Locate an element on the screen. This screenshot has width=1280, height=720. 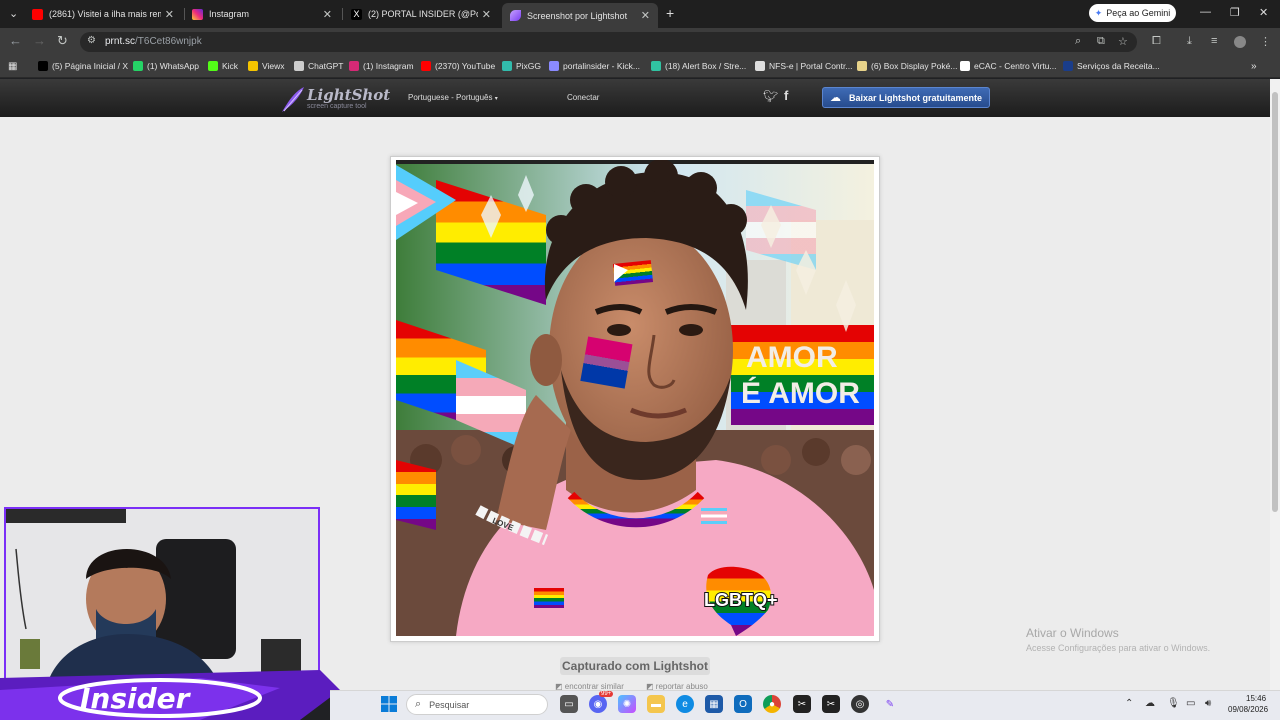
windows-start-icon is located at coordinates (389, 704).